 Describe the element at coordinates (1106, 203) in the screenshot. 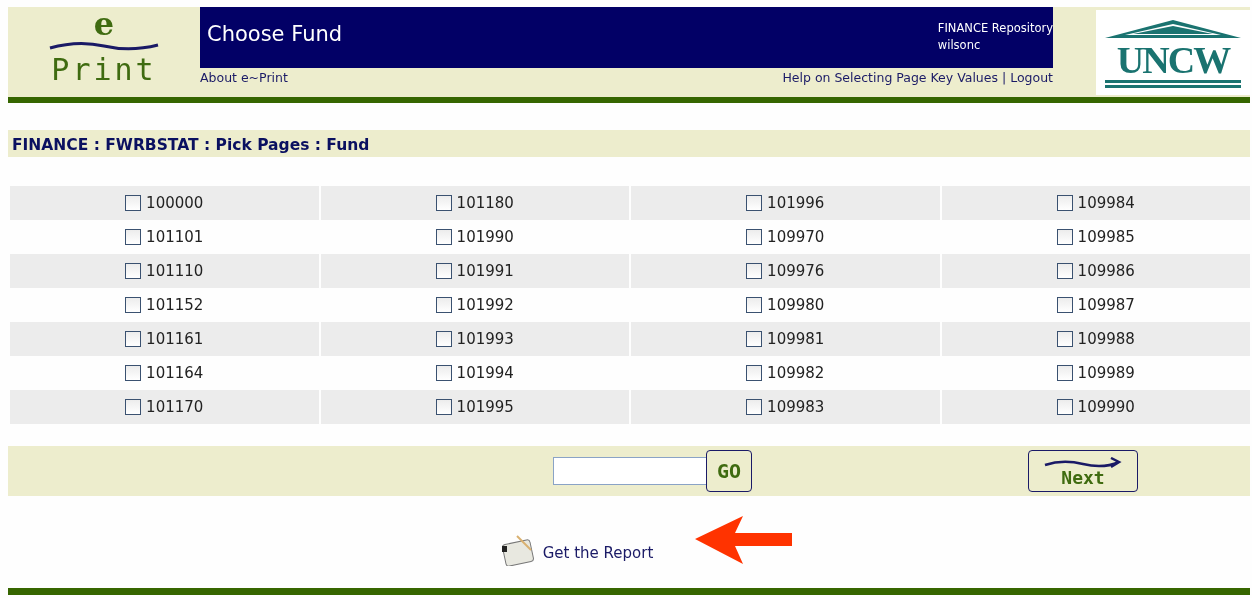

I see `fund-label: 109984` at that location.